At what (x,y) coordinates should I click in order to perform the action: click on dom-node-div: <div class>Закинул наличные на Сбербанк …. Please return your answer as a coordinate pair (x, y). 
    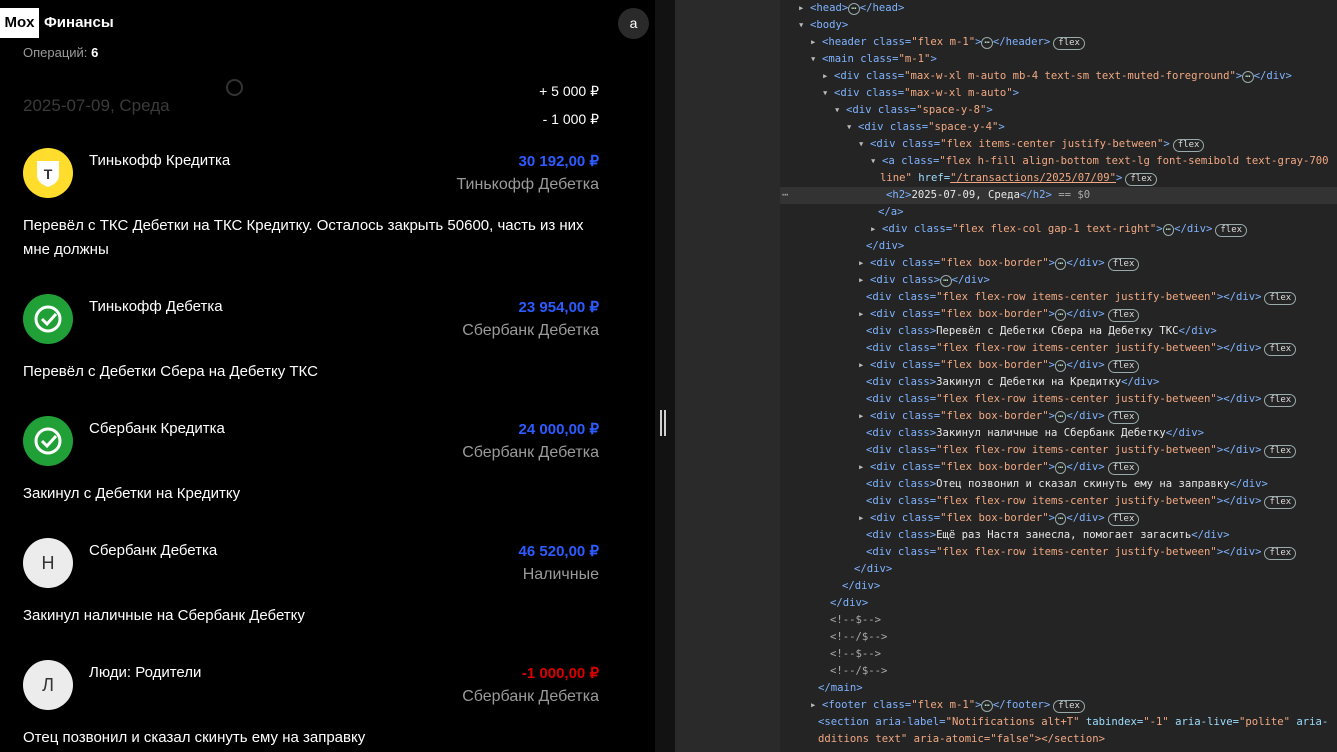
    Looking at the image, I should click on (1035, 433).